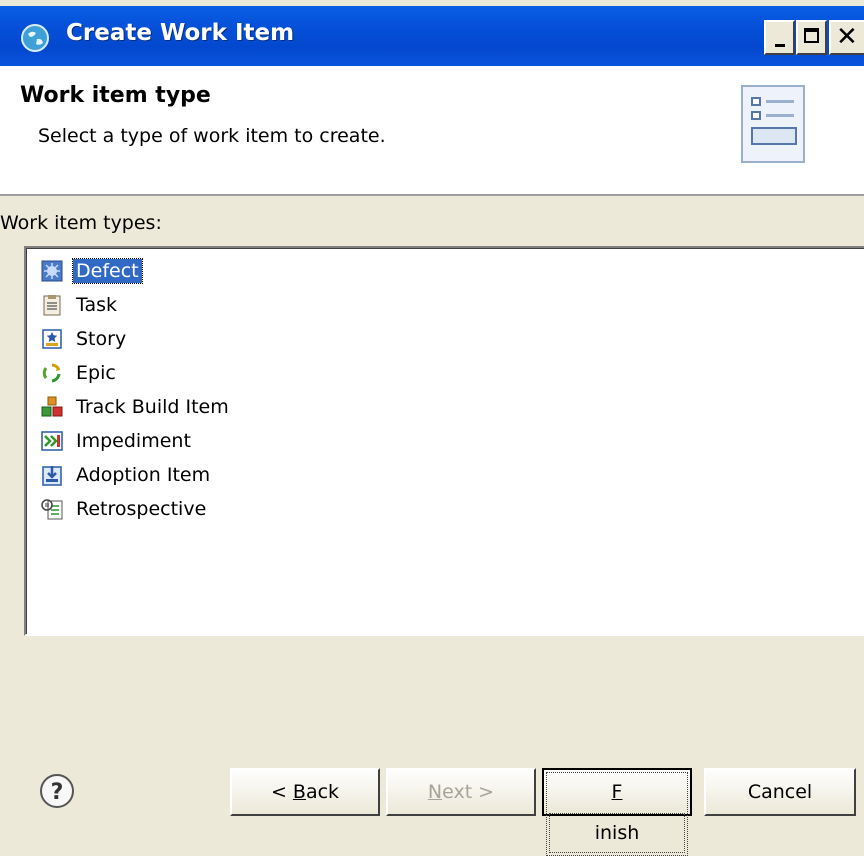 Image resolution: width=864 pixels, height=856 pixels. I want to click on work-item-types-label: Work item types:, so click(81, 223).